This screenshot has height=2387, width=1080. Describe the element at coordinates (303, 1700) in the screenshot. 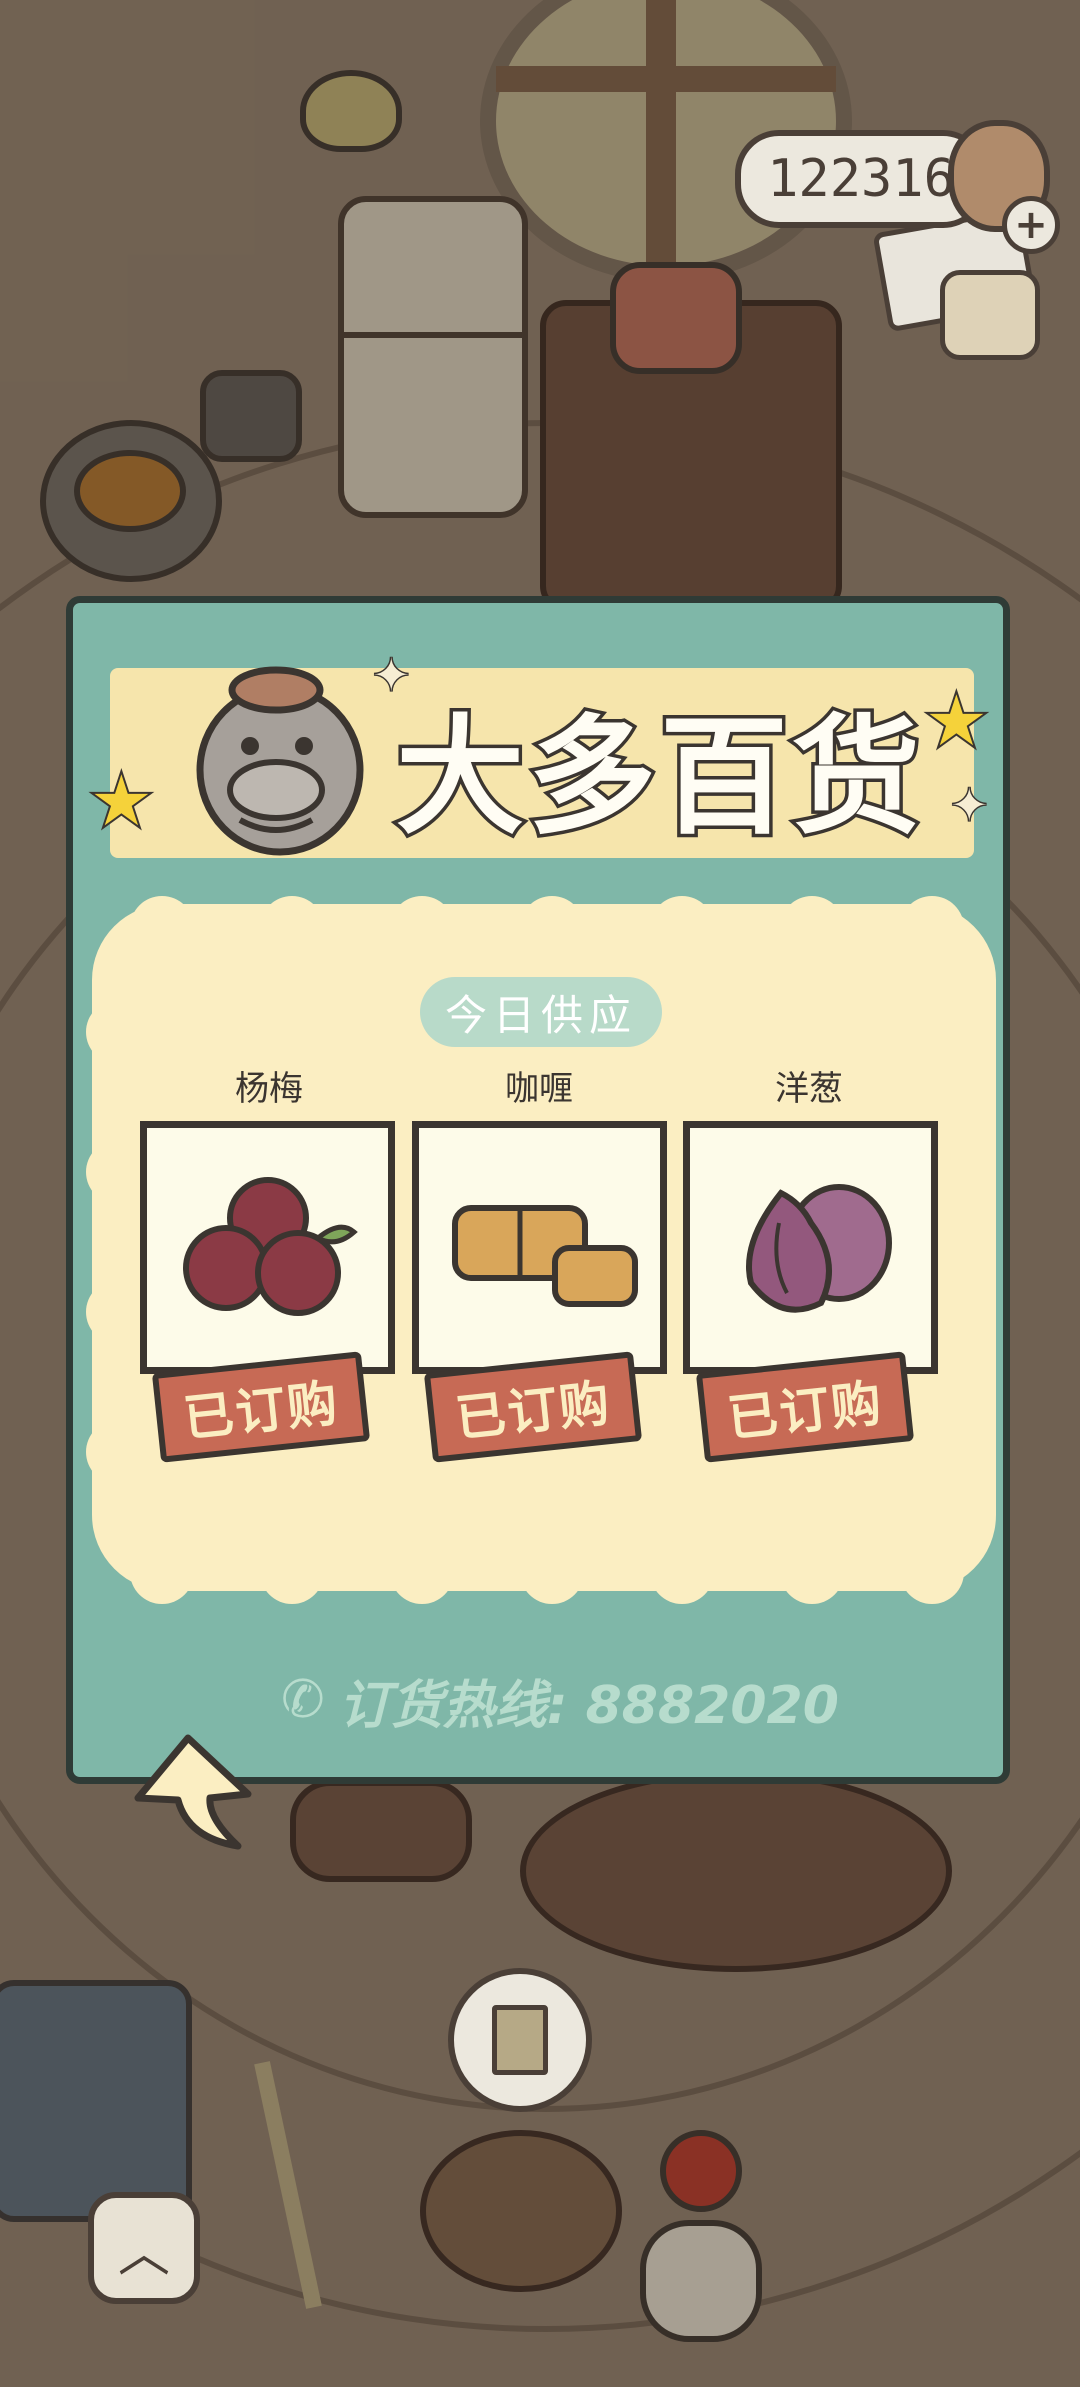

I see `phone-icon: ✆` at that location.